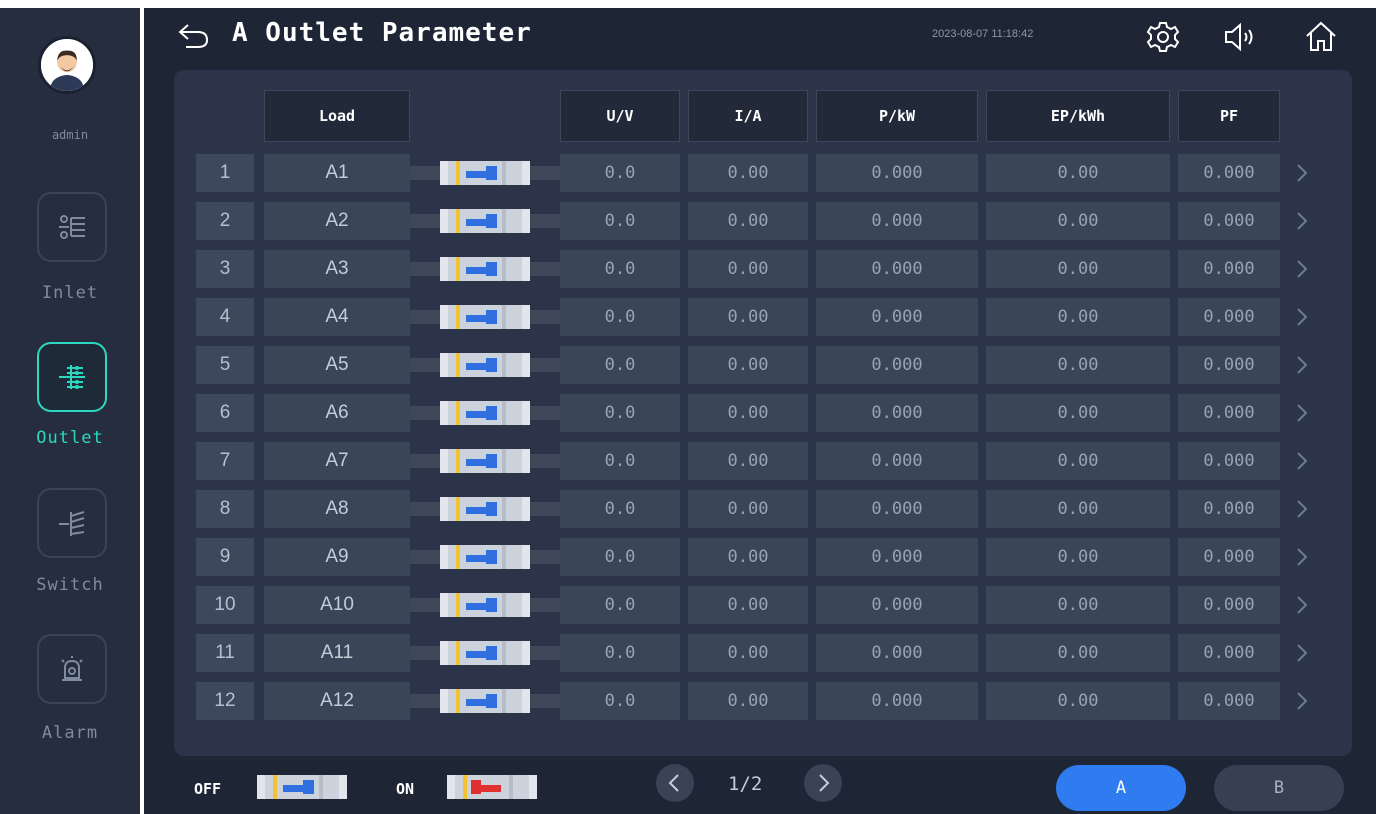 Image resolution: width=1376 pixels, height=814 pixels. What do you see at coordinates (225, 365) in the screenshot?
I see `row-index: 5` at bounding box center [225, 365].